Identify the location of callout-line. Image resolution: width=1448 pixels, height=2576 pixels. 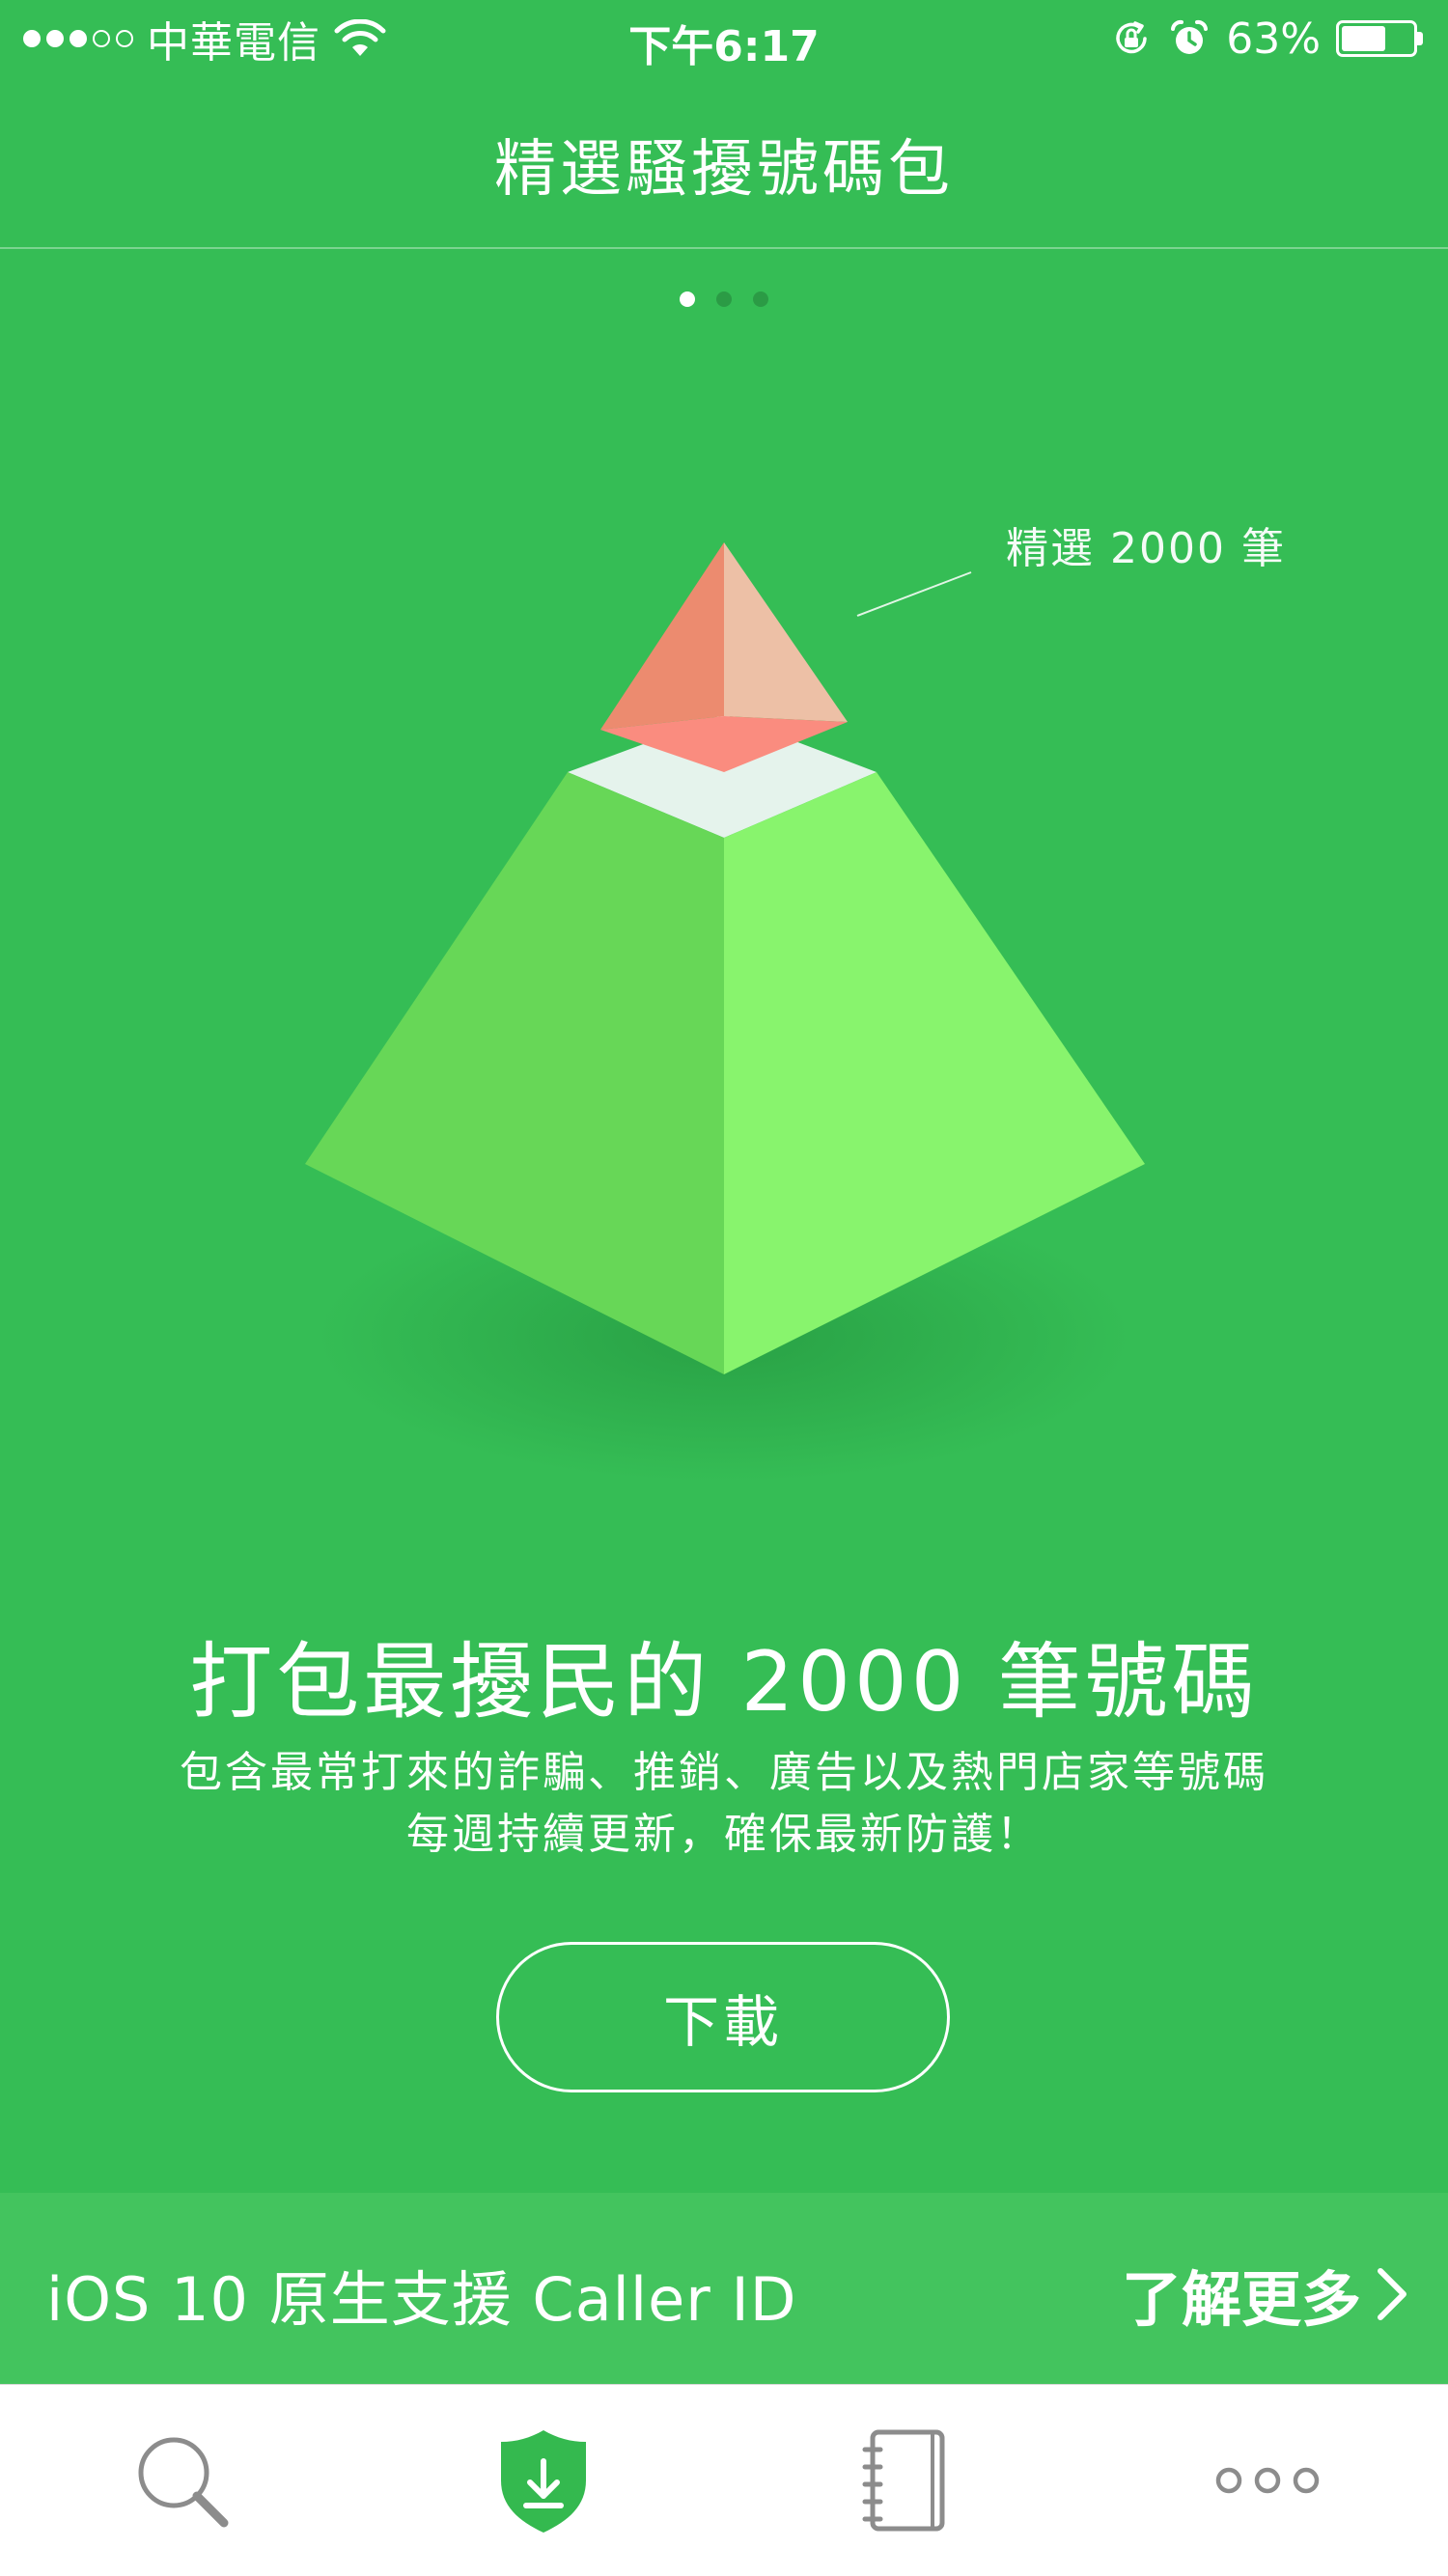
(914, 594).